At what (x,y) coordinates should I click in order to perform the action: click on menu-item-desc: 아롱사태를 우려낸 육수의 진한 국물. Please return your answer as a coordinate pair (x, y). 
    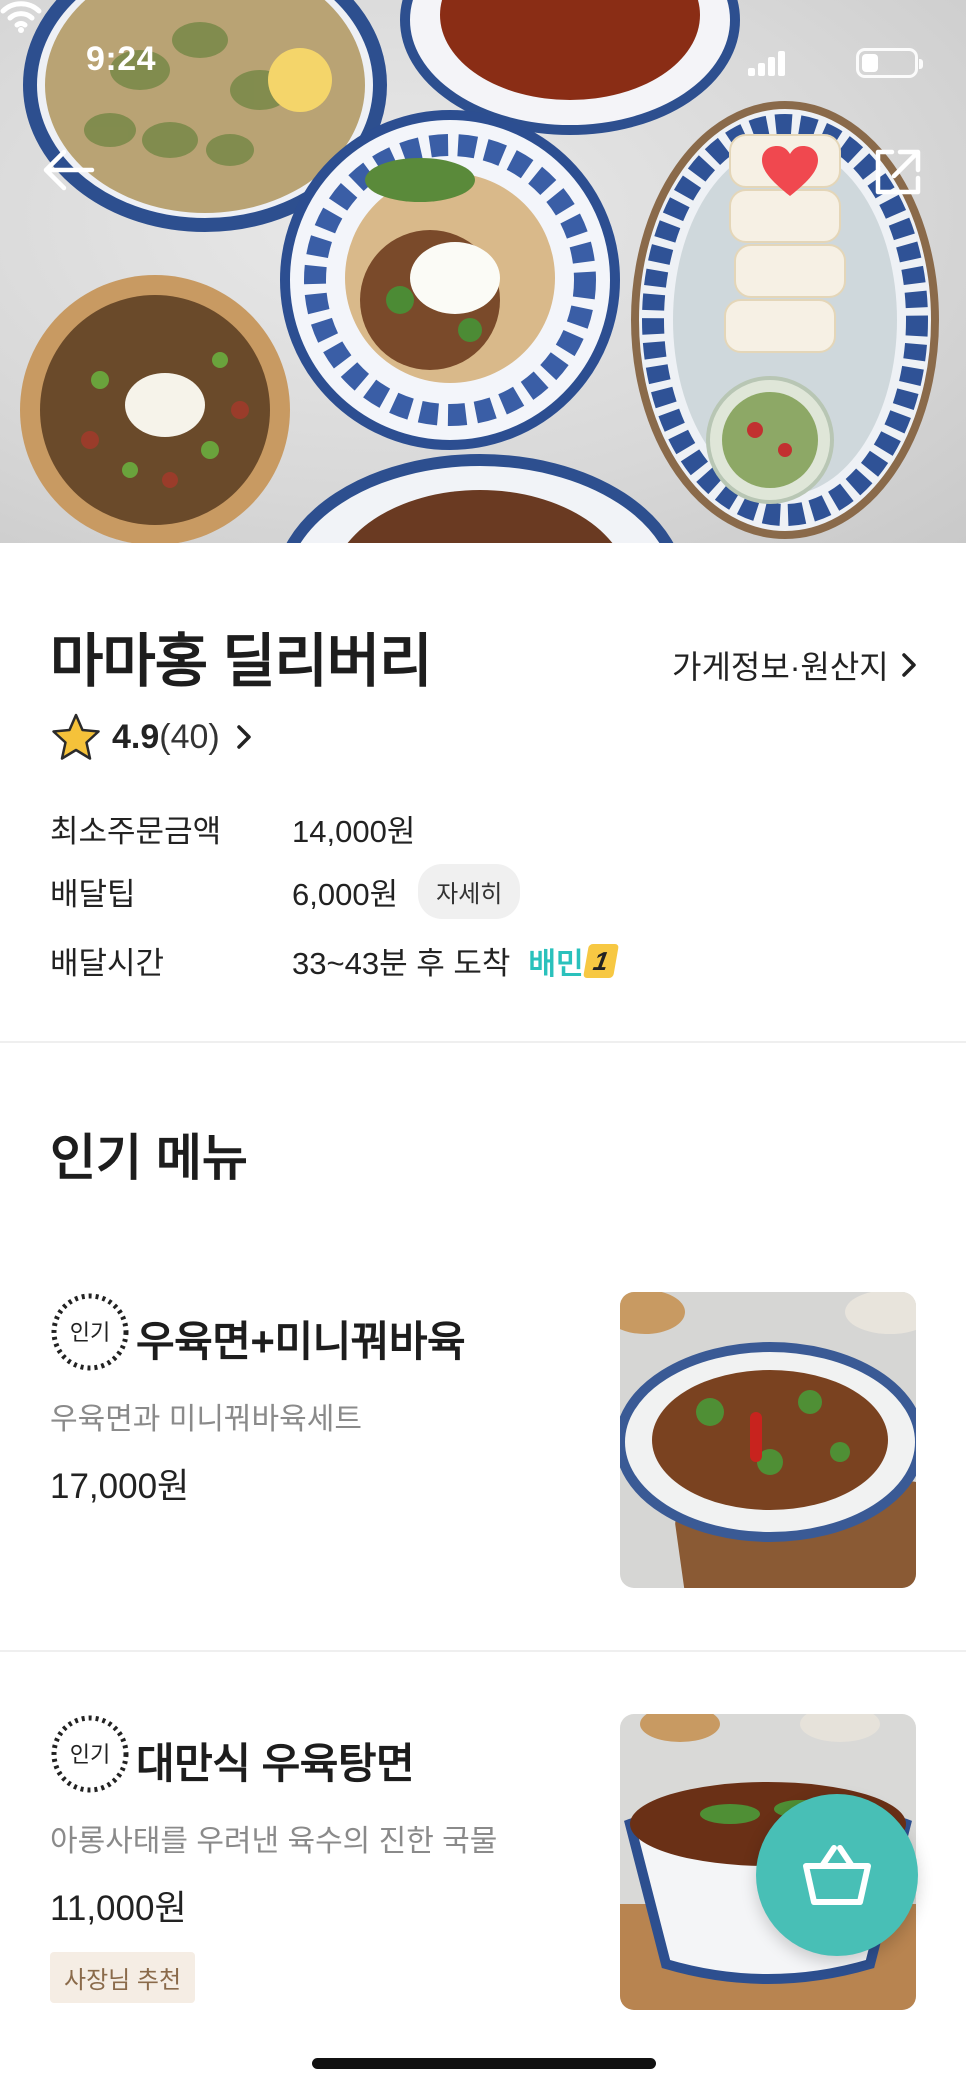
    Looking at the image, I should click on (274, 1841).